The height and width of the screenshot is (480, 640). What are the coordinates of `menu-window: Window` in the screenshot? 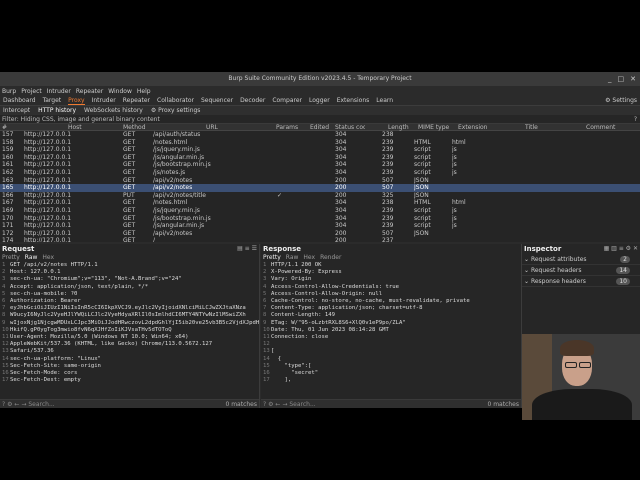 It's located at (120, 91).